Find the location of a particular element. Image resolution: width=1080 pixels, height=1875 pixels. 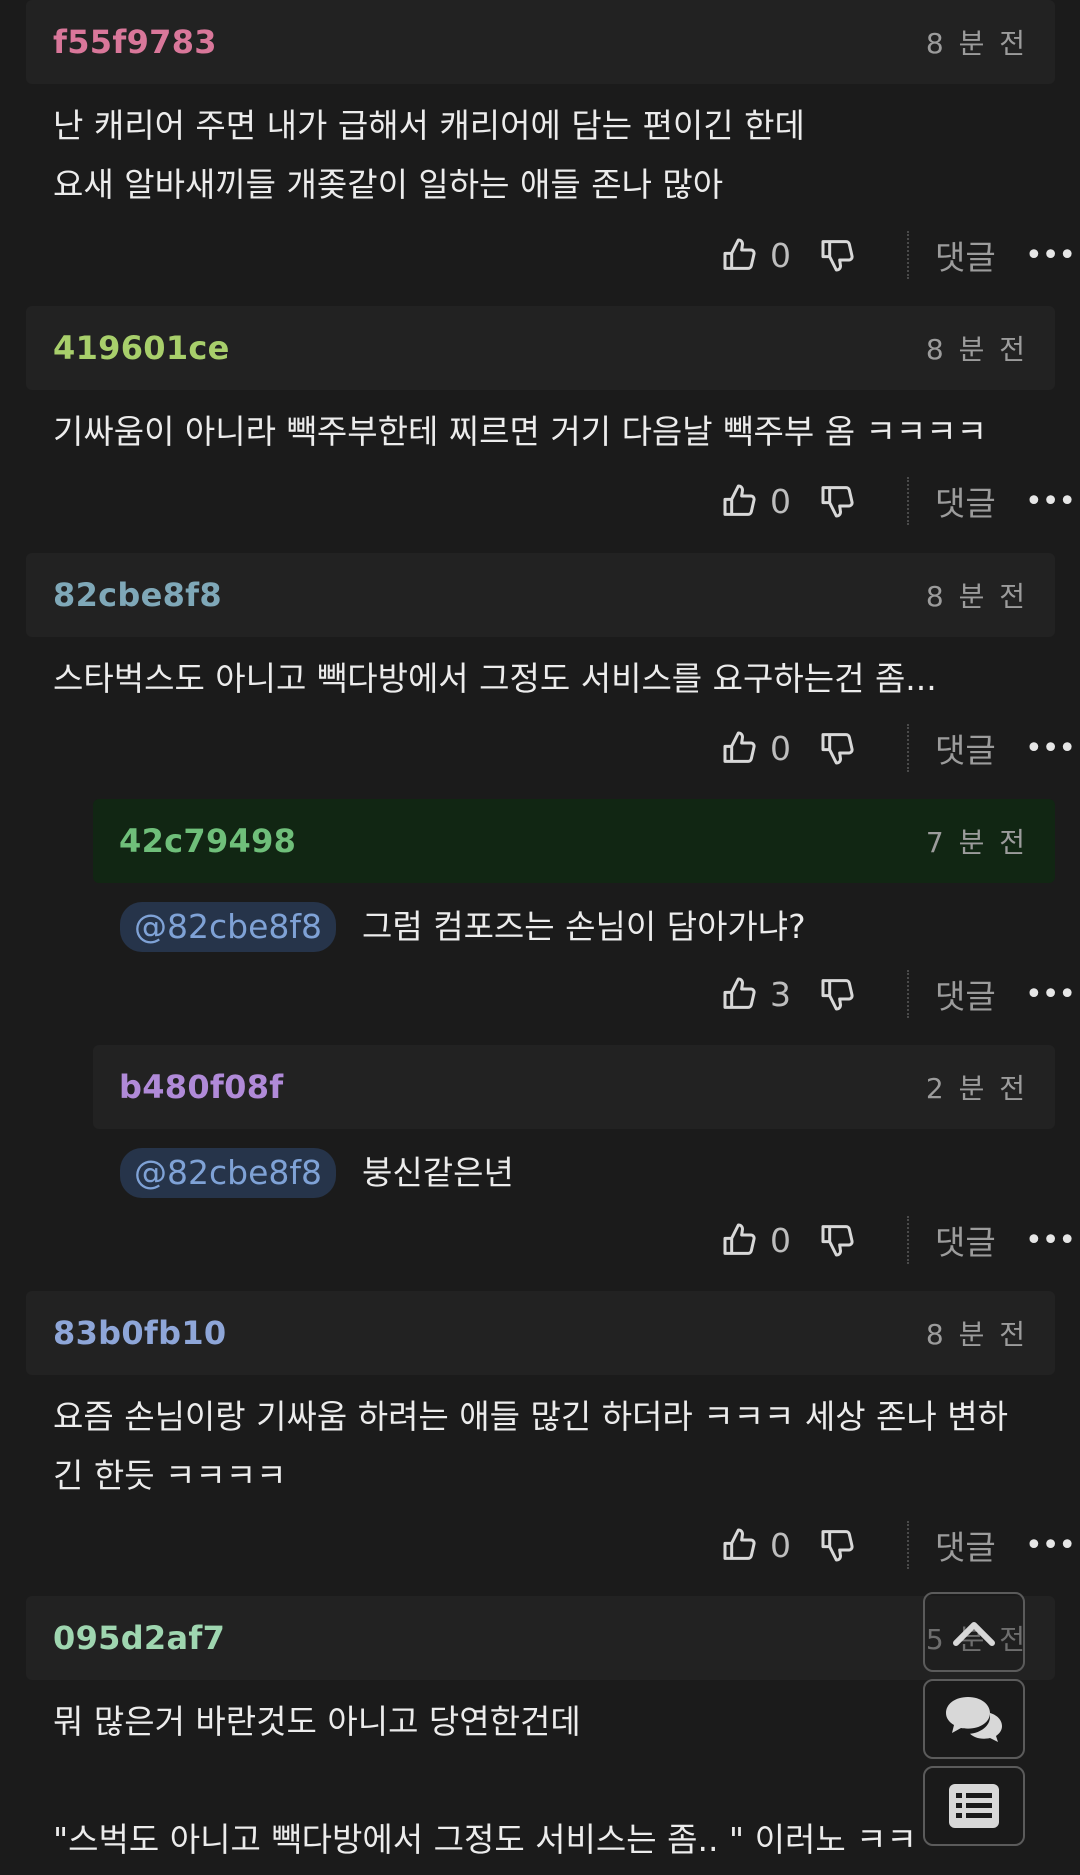

comment-author: 82cbe8f8 is located at coordinates (137, 595).